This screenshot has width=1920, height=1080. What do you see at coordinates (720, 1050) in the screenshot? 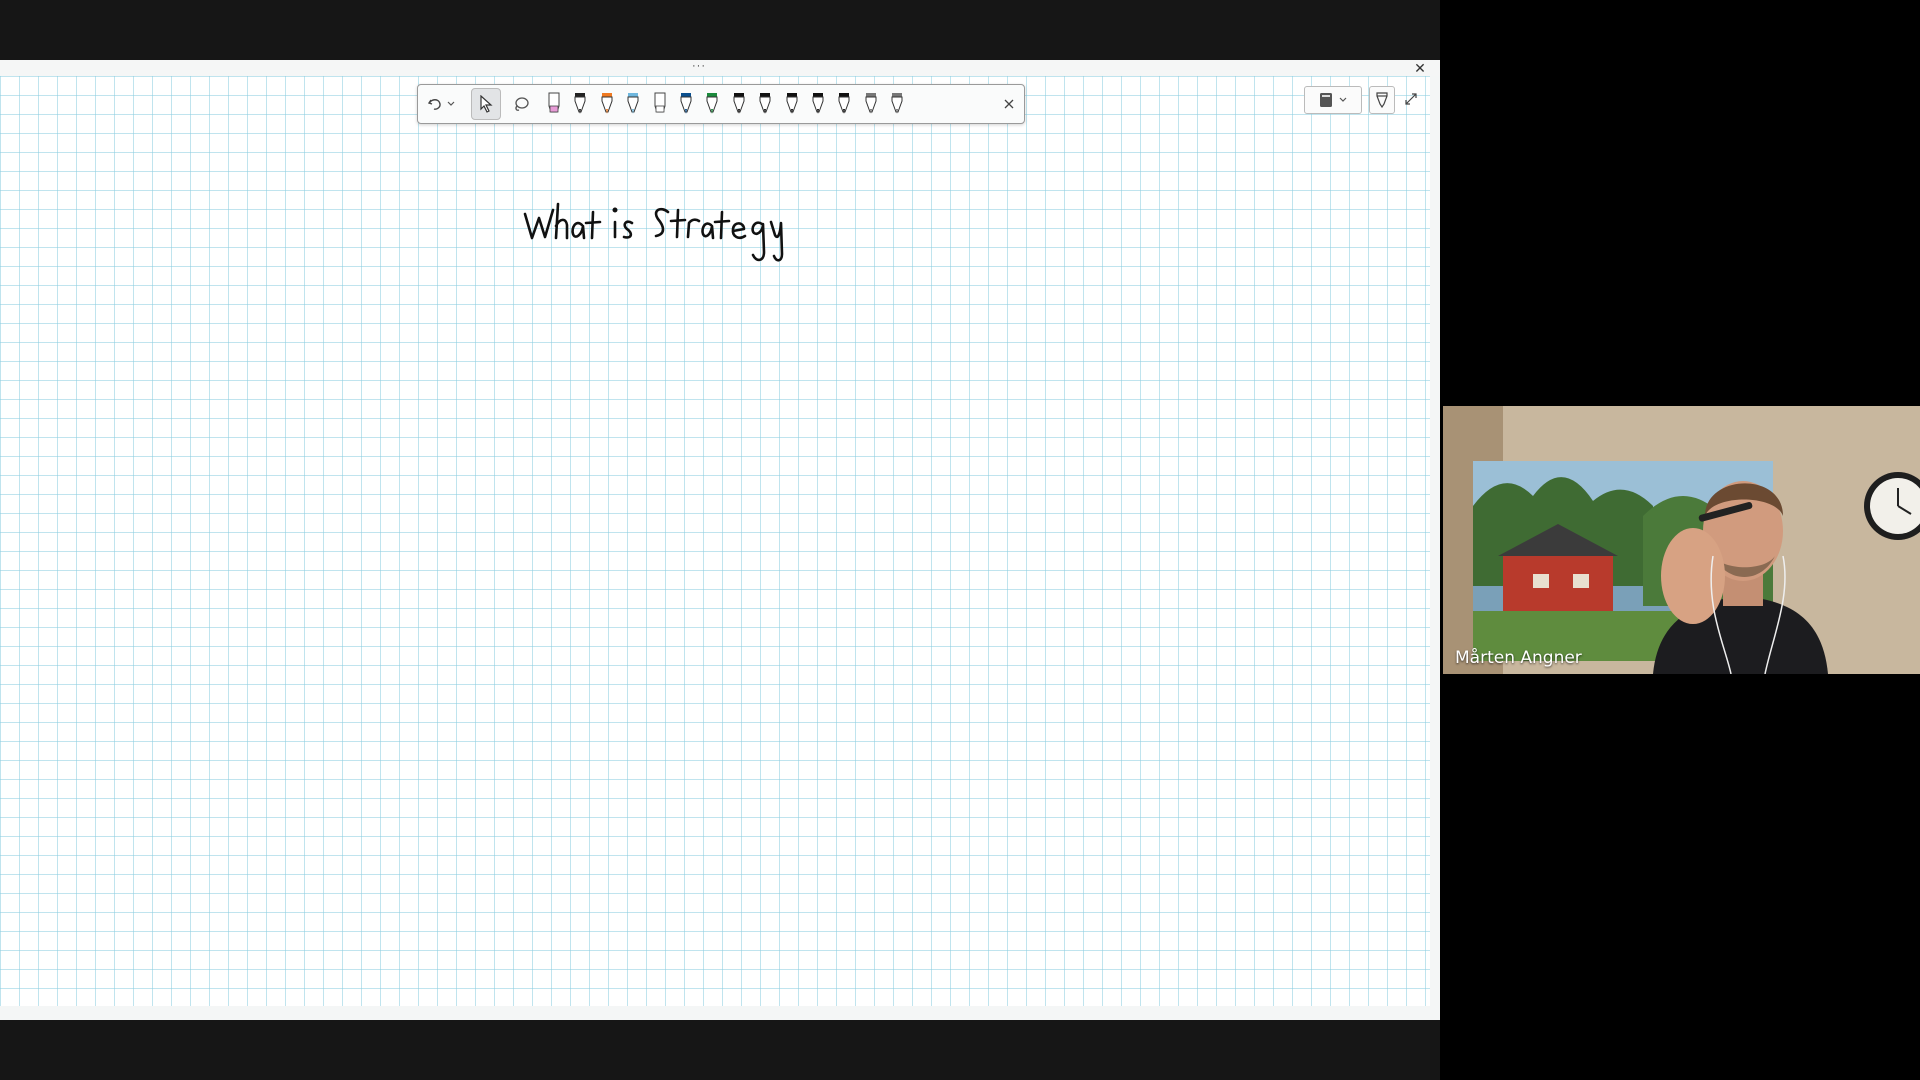
I see `bottom-letterbox` at bounding box center [720, 1050].